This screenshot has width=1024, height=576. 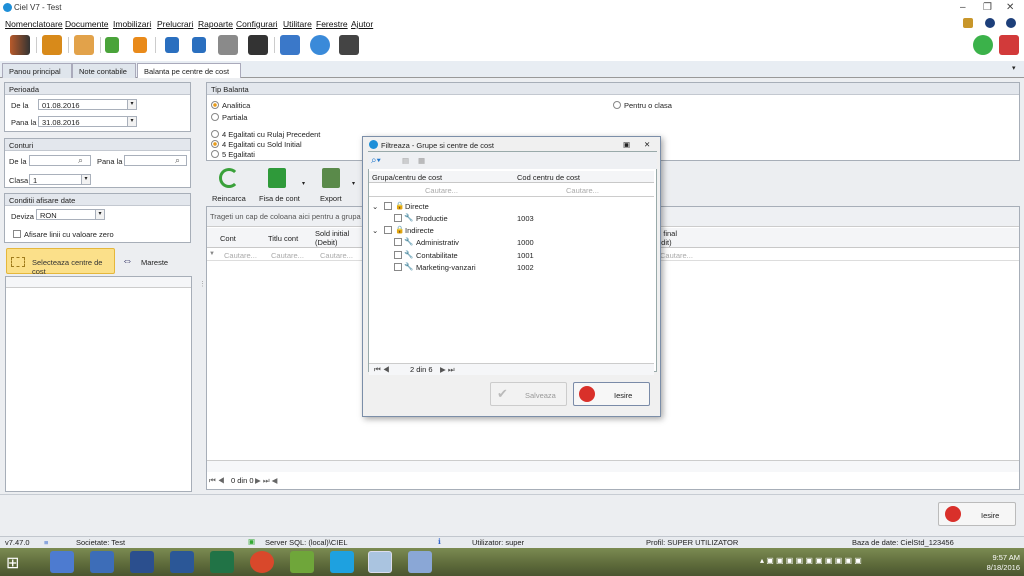 I want to click on tree-row-productie: Productie, so click(x=432, y=218).